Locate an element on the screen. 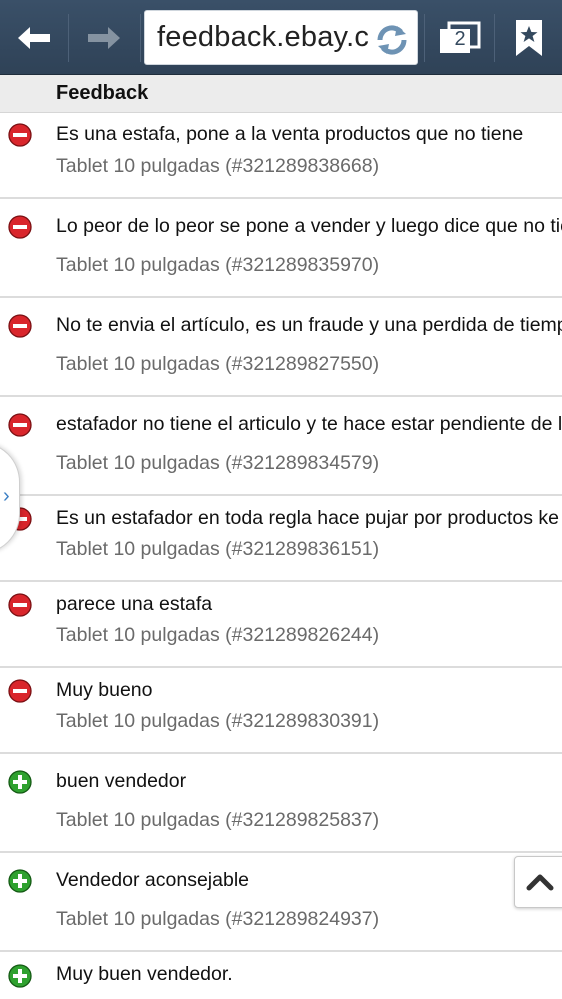  feedback-item: Tablet 10 pulgadas (#321289826244) is located at coordinates (218, 635).